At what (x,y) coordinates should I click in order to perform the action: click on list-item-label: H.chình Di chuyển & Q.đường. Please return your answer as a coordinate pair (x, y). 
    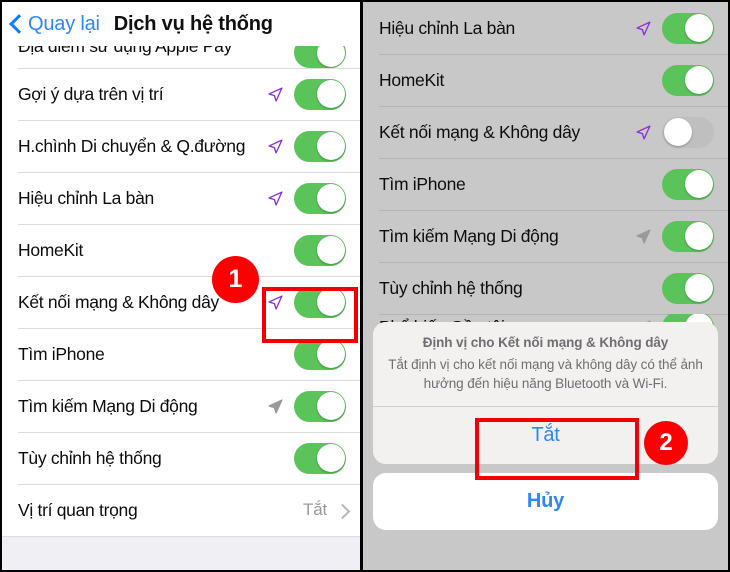
    Looking at the image, I should click on (132, 145).